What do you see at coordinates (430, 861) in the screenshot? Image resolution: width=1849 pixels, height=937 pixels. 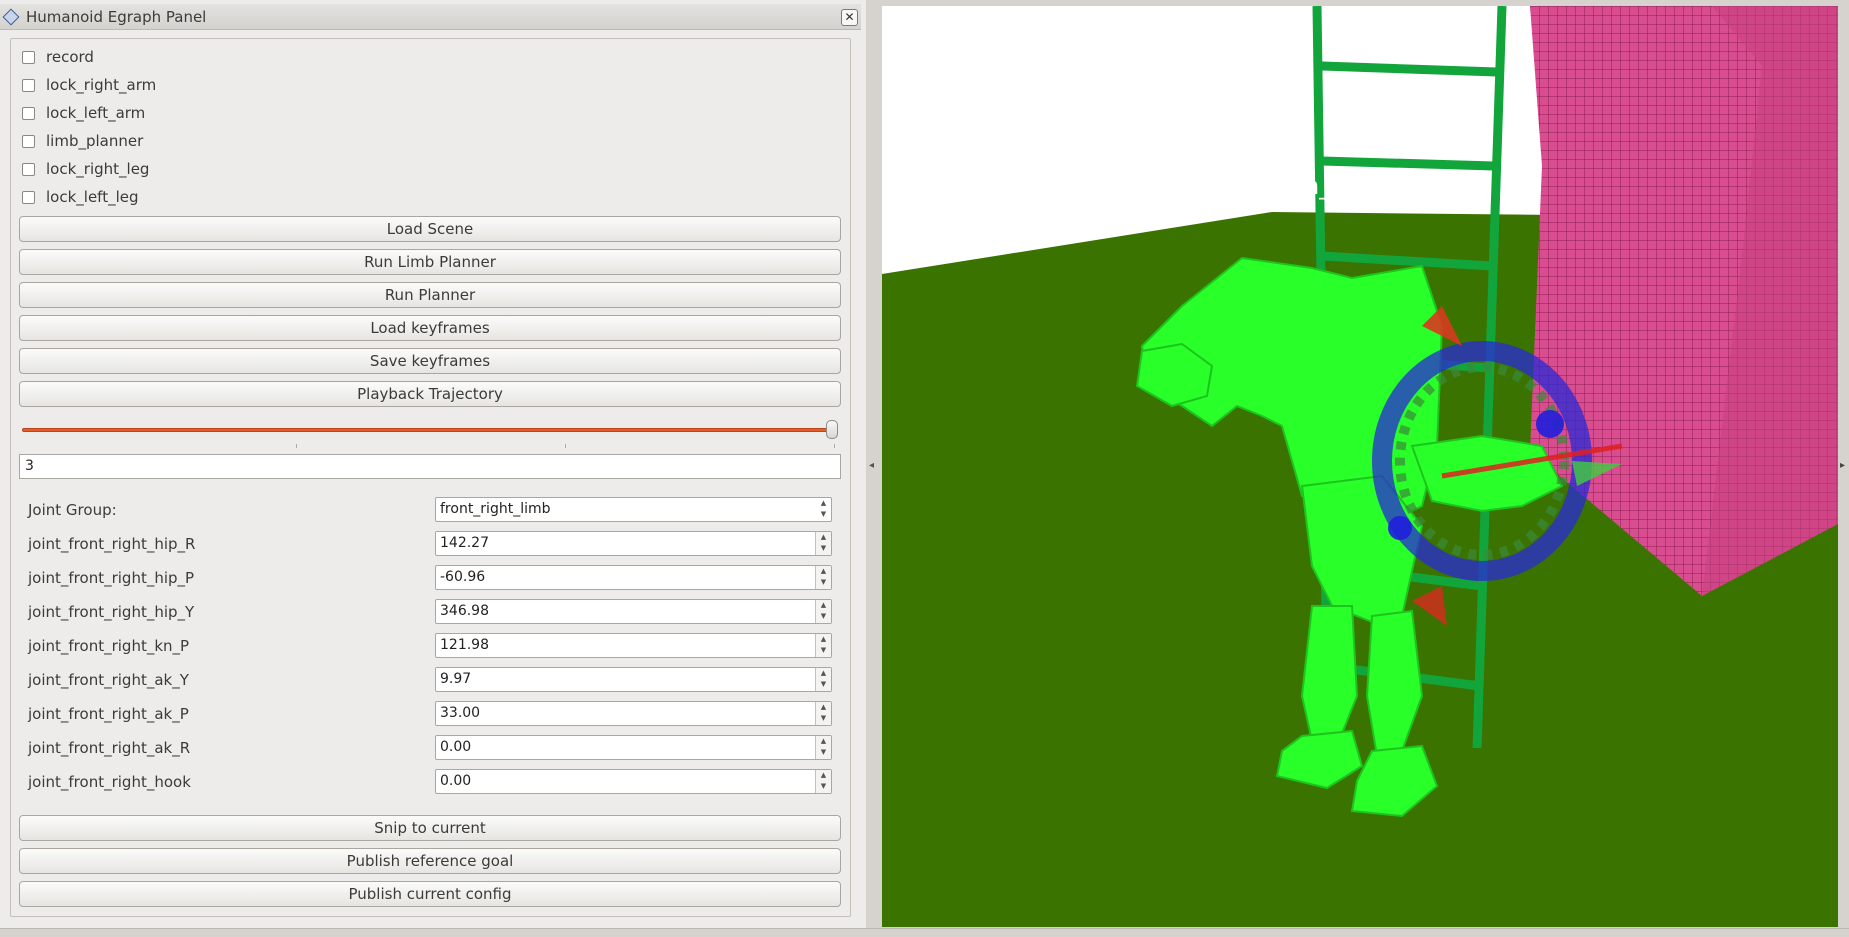 I see `publish-reference-goal-button: Publish reference goal` at bounding box center [430, 861].